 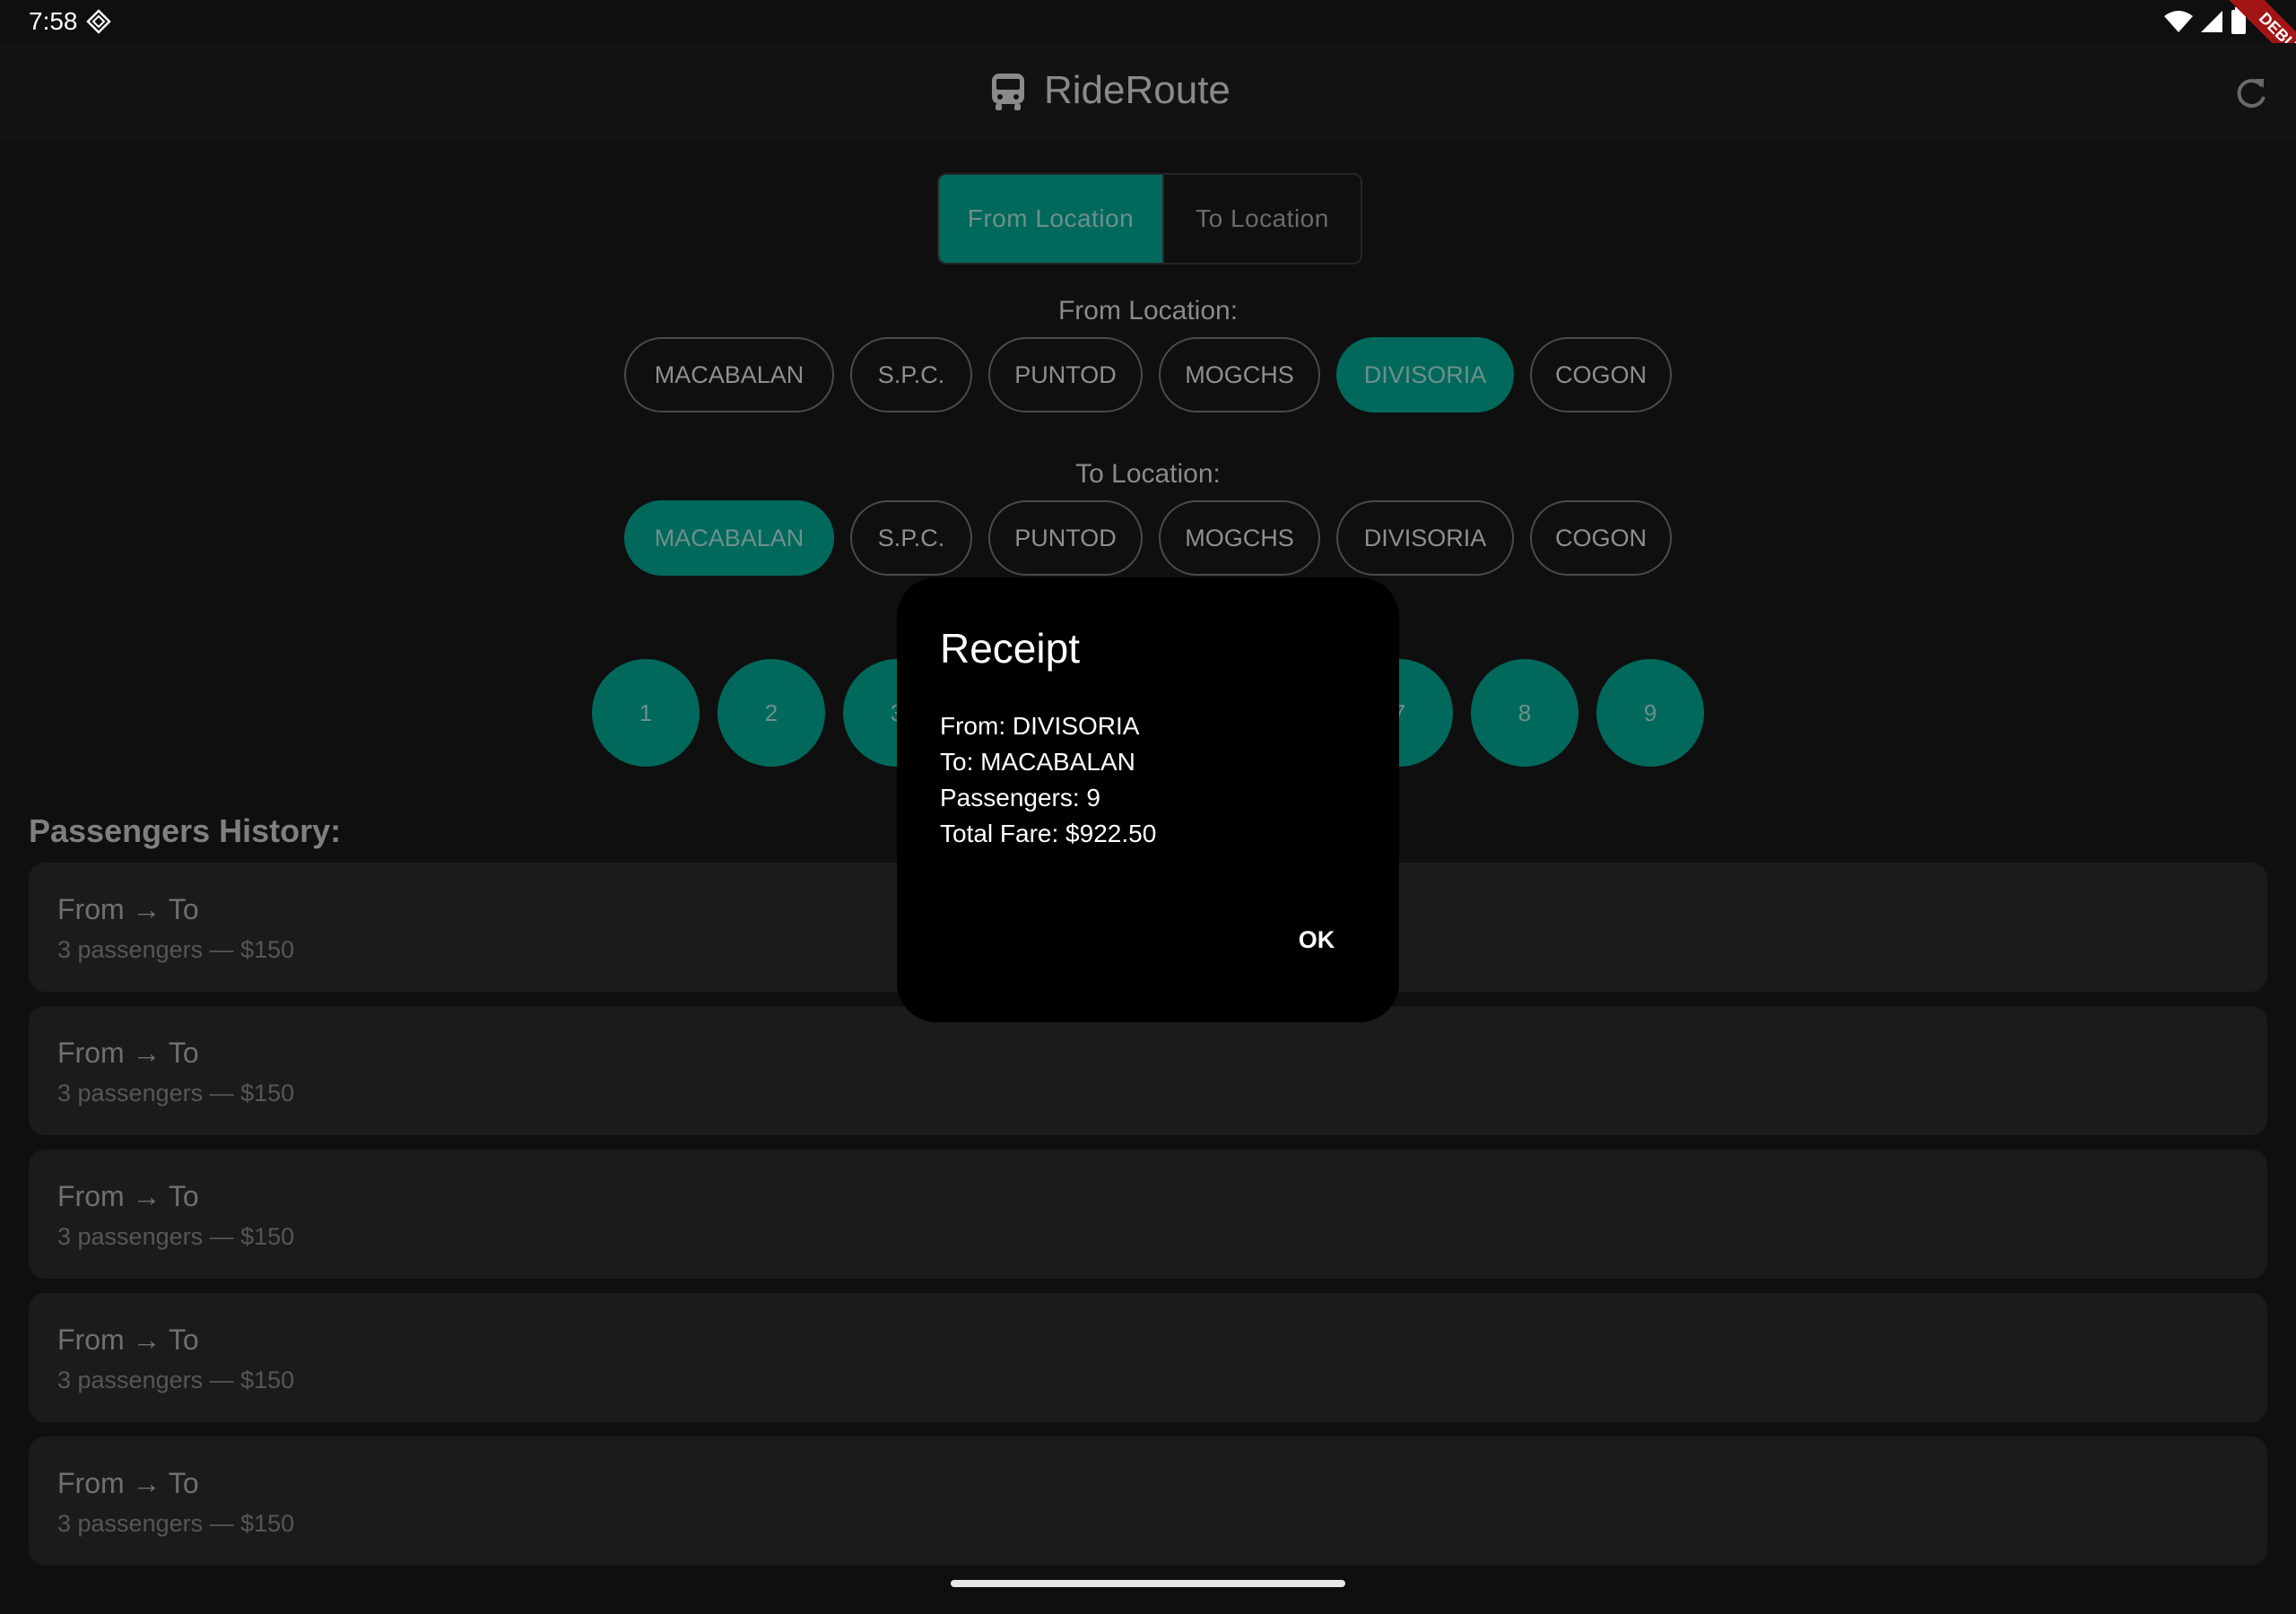 What do you see at coordinates (2251, 93) in the screenshot?
I see `refresh-icon` at bounding box center [2251, 93].